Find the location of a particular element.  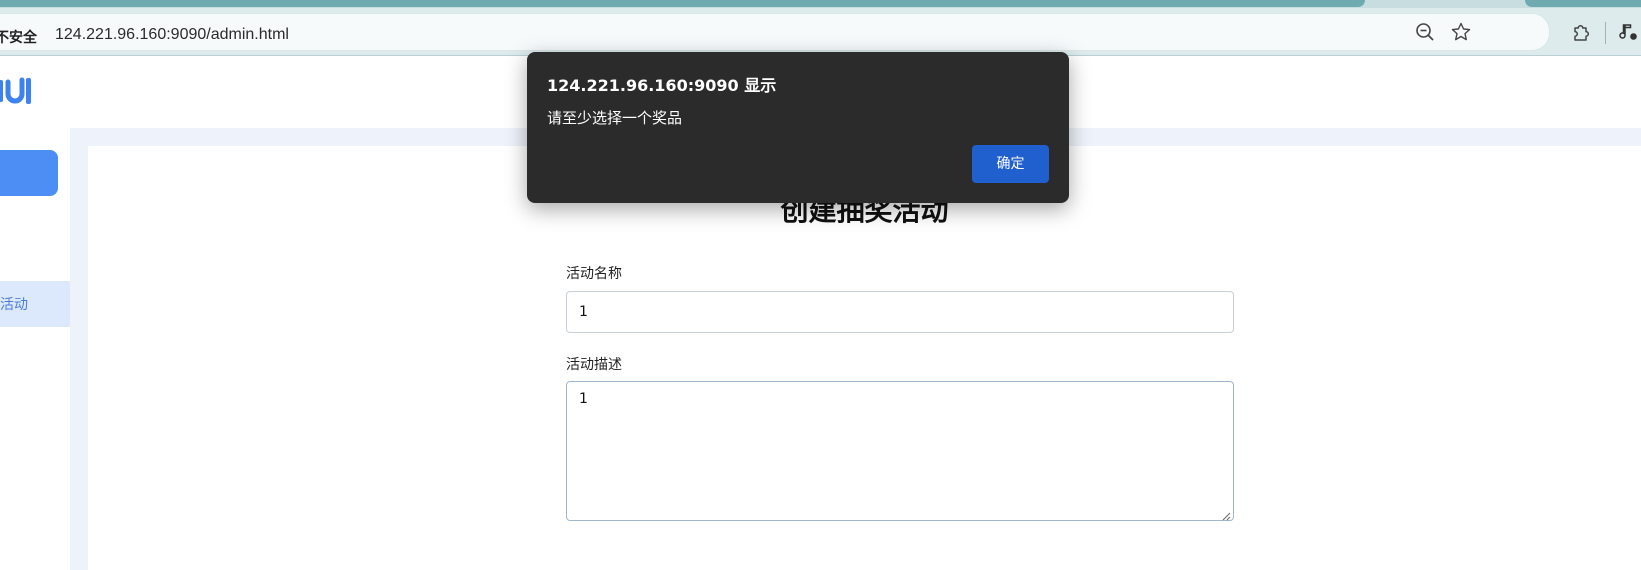

activity-description-textarea: 1 is located at coordinates (900, 451).